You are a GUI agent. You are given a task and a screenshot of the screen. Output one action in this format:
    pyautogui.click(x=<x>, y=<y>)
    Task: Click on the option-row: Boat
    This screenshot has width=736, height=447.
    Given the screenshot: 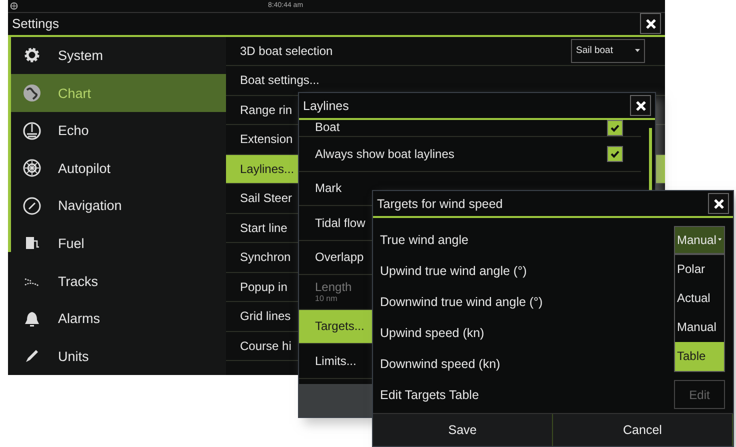 What is the action you would take?
    pyautogui.click(x=470, y=128)
    